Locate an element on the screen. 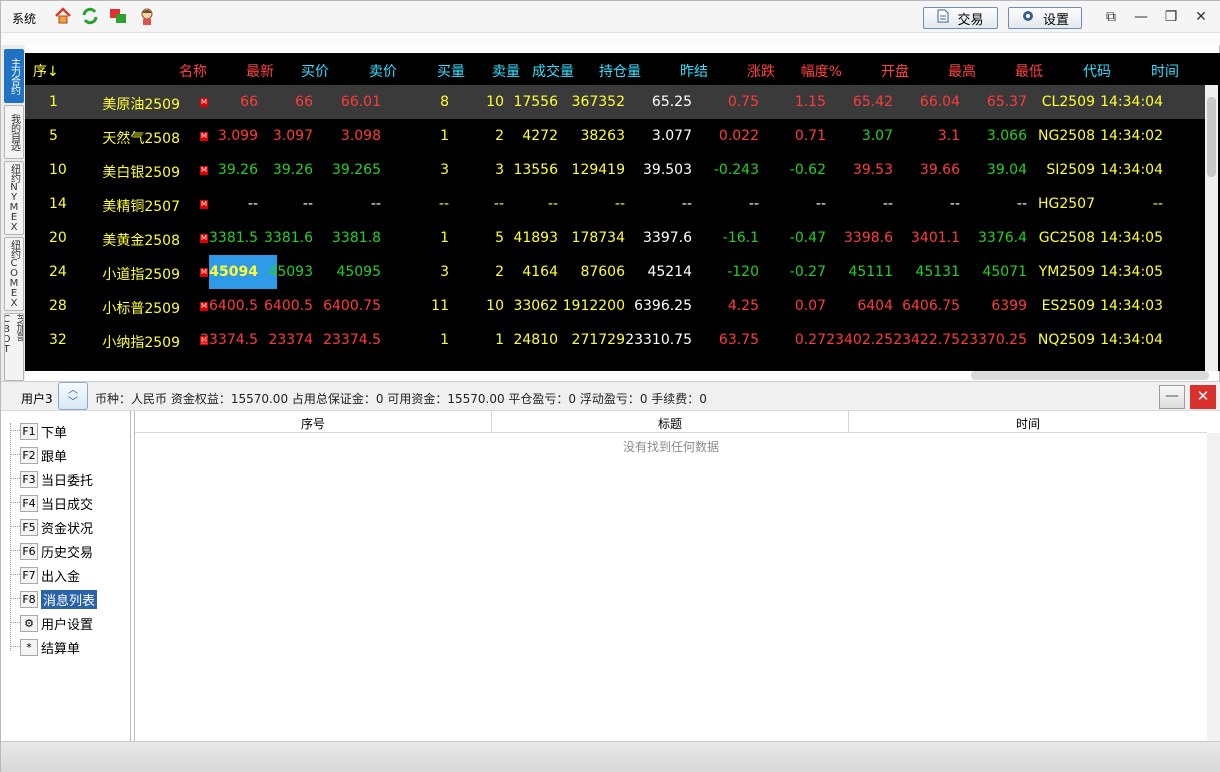 The height and width of the screenshot is (772, 1220). tree-item: F6 历史交易 is located at coordinates (56, 551).